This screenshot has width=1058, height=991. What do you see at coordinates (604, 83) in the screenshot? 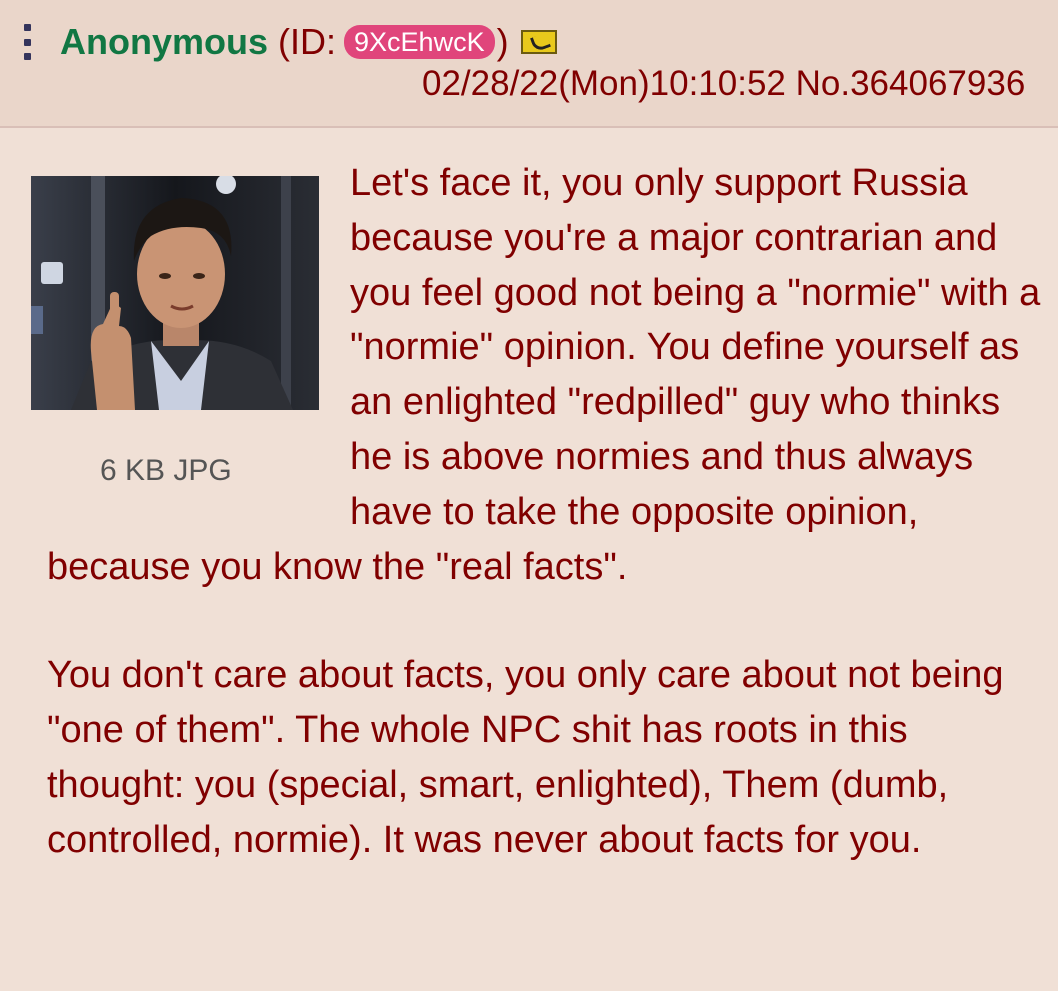
I see `post-datetime: 02/28/22(Mon)10:10:52` at bounding box center [604, 83].